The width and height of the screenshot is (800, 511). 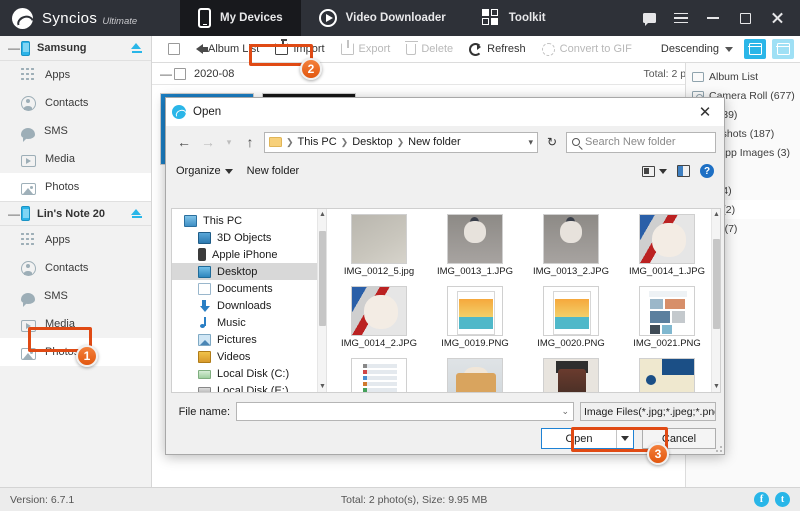 I want to click on change-view-button, so click(x=654, y=171).